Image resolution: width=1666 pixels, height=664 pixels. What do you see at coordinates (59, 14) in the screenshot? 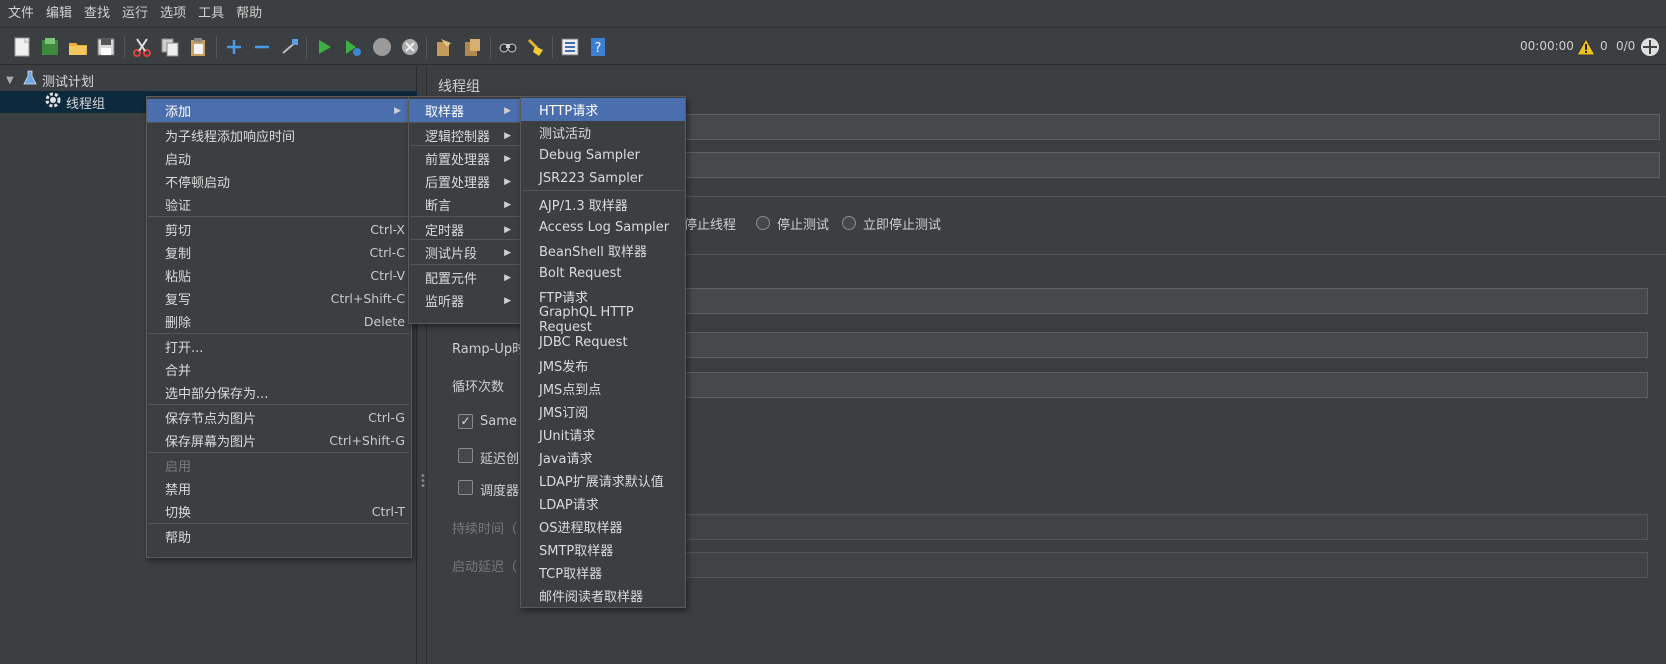
I see `menu-edit: 编辑` at bounding box center [59, 14].